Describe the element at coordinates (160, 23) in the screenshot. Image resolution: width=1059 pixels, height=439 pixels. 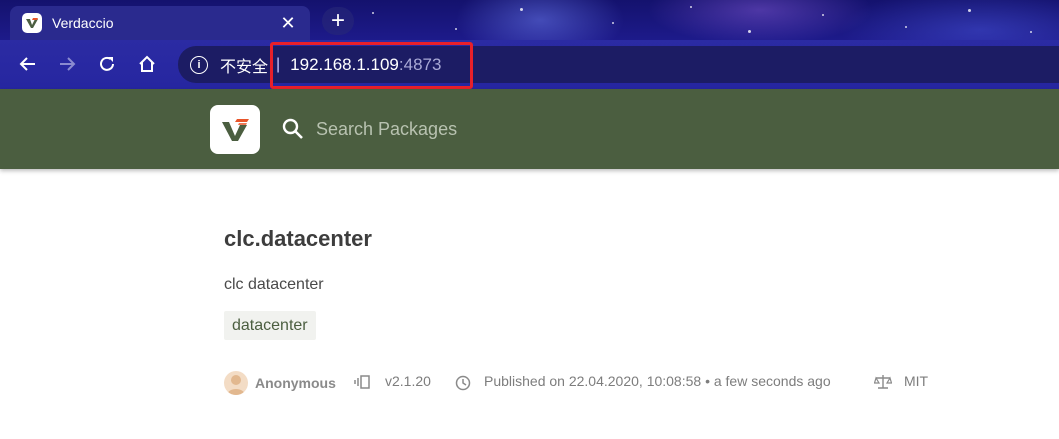
I see `browser-tab: Verdaccio ✕` at that location.